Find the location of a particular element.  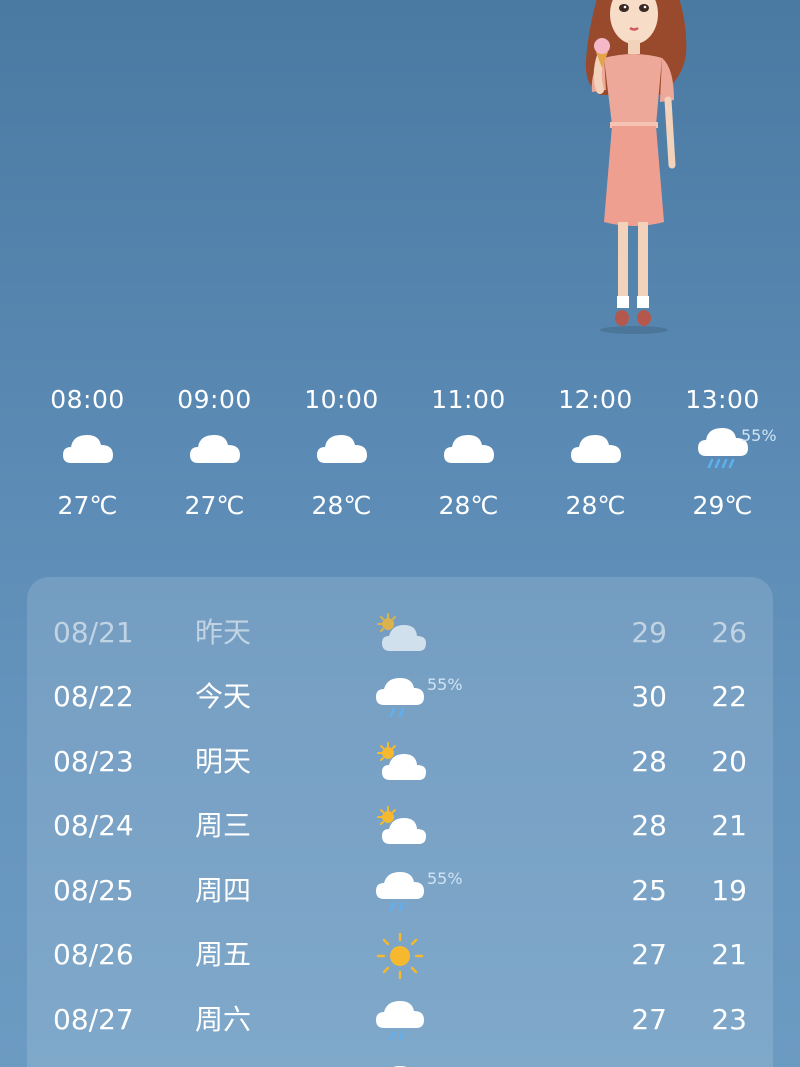

daily-row-thursday: 08/25 周四 55% 25 19 is located at coordinates (400, 891).